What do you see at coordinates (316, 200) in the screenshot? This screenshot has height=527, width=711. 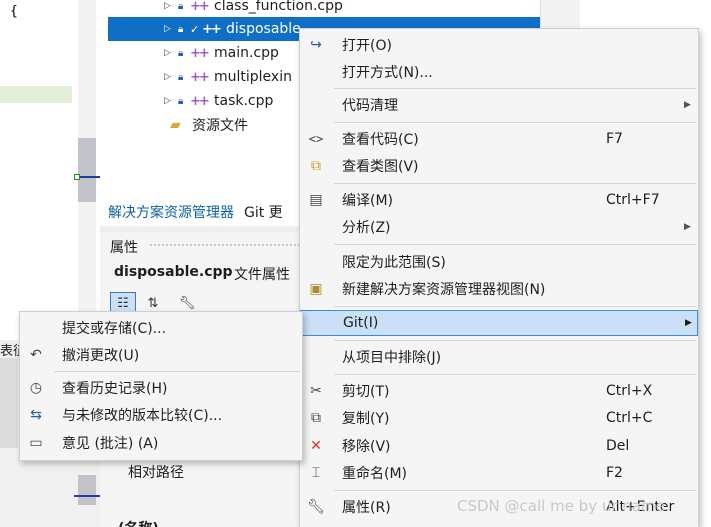 I see `compile-icon: ▤` at bounding box center [316, 200].